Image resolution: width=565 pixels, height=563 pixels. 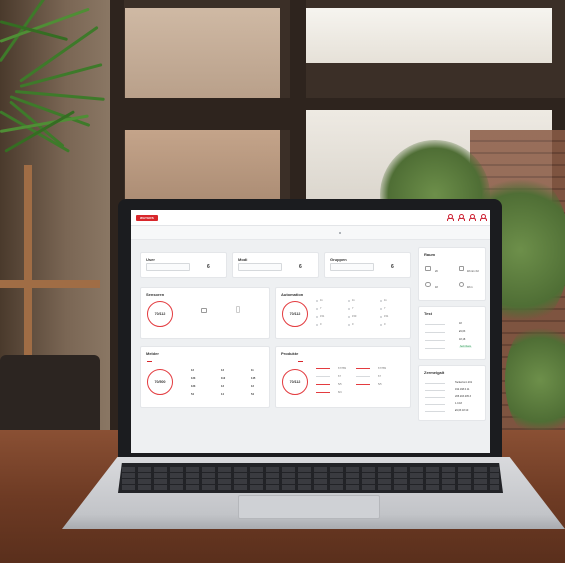 What do you see at coordinates (462, 339) in the screenshot?
I see `test-value: 18,18` at bounding box center [462, 339].